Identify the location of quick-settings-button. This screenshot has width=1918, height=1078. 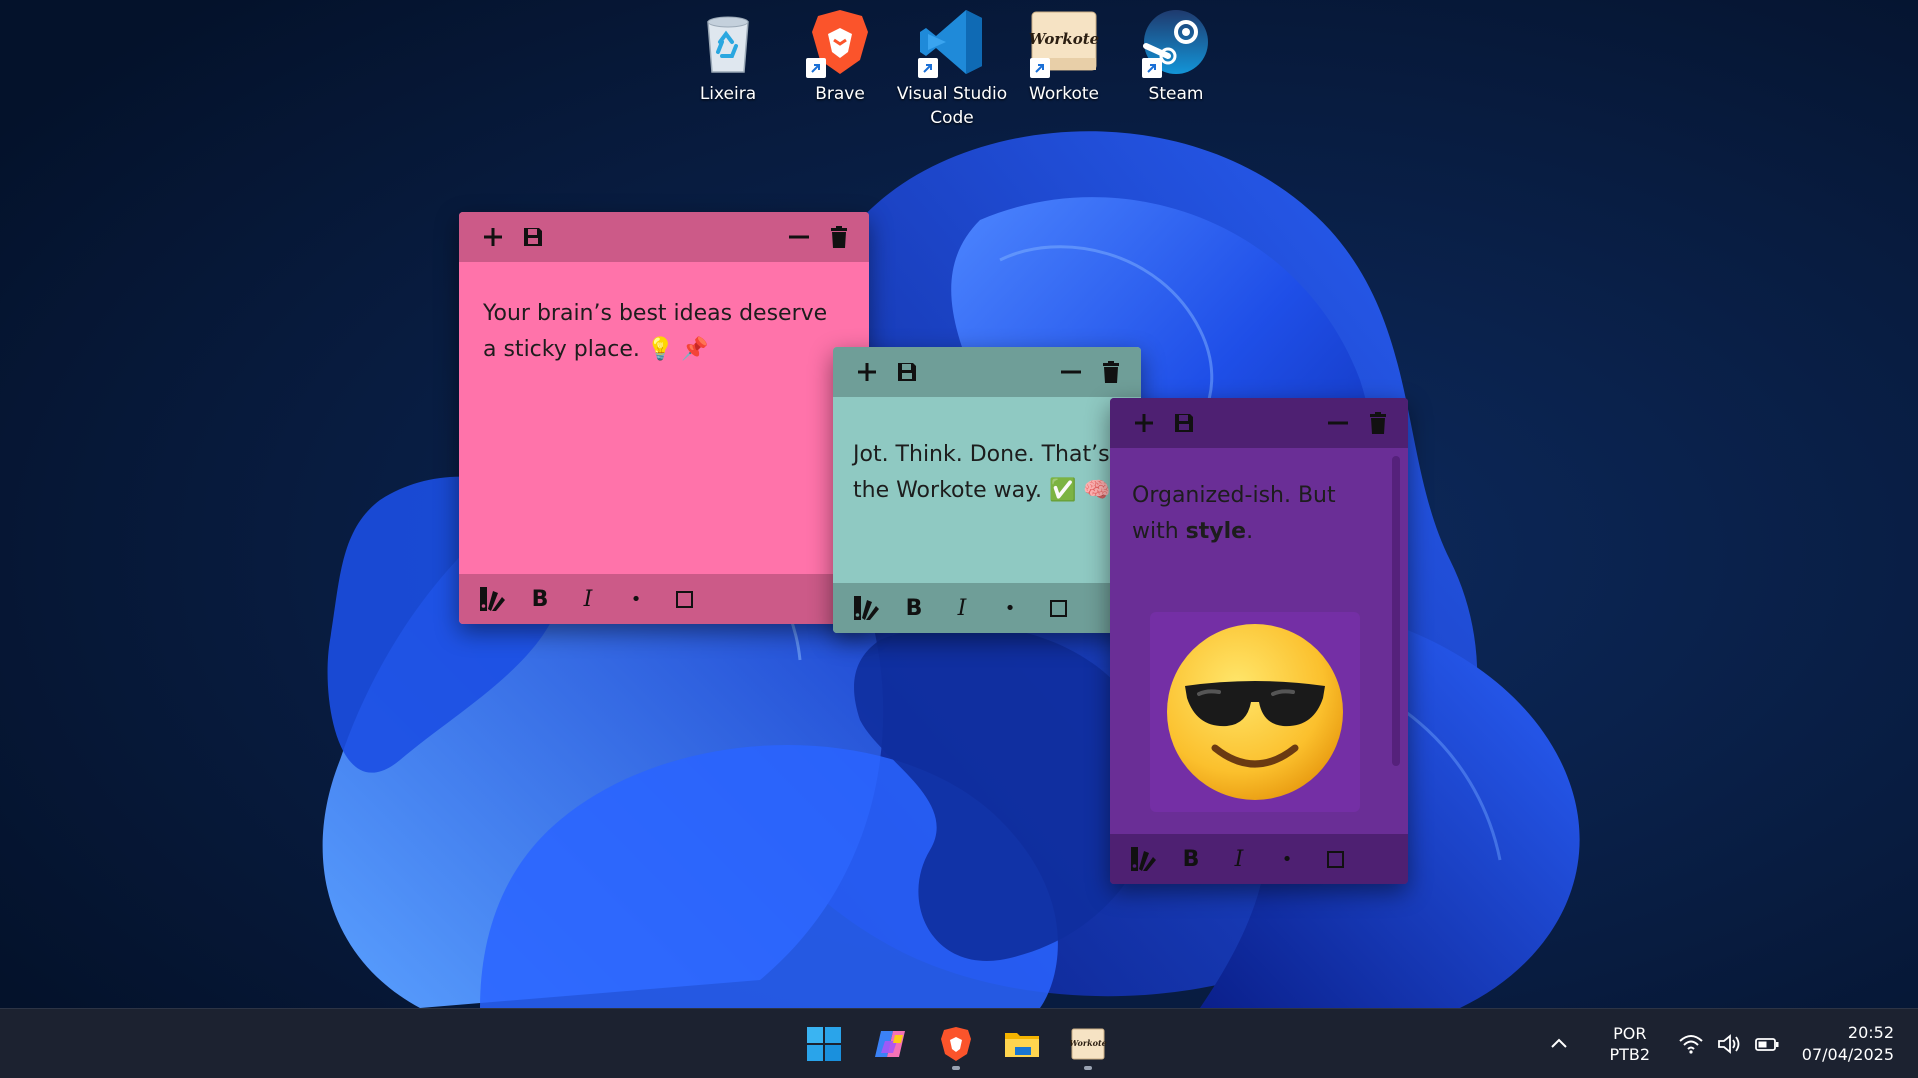
(1729, 1044).